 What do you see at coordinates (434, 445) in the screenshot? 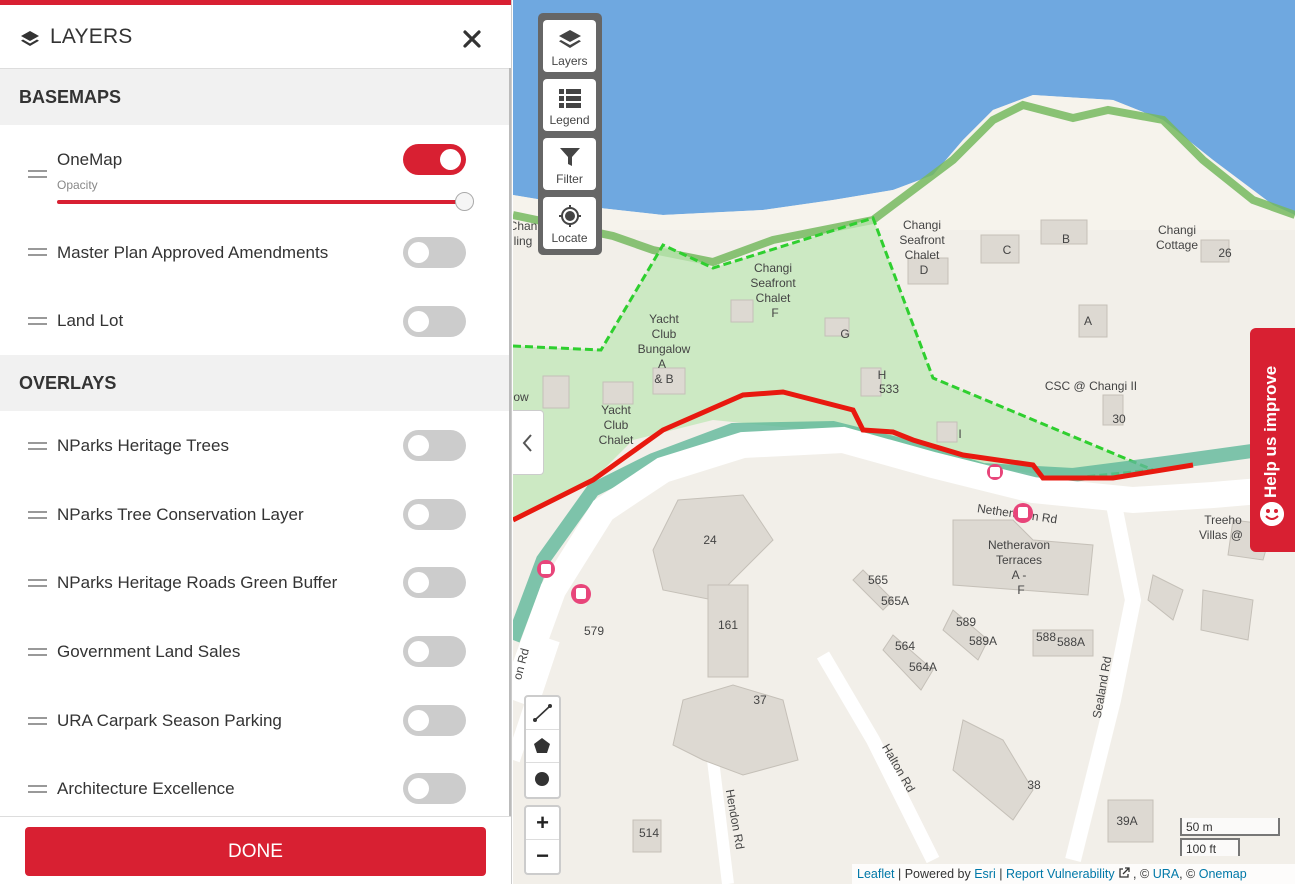
I see `heritage-trees-toggle` at bounding box center [434, 445].